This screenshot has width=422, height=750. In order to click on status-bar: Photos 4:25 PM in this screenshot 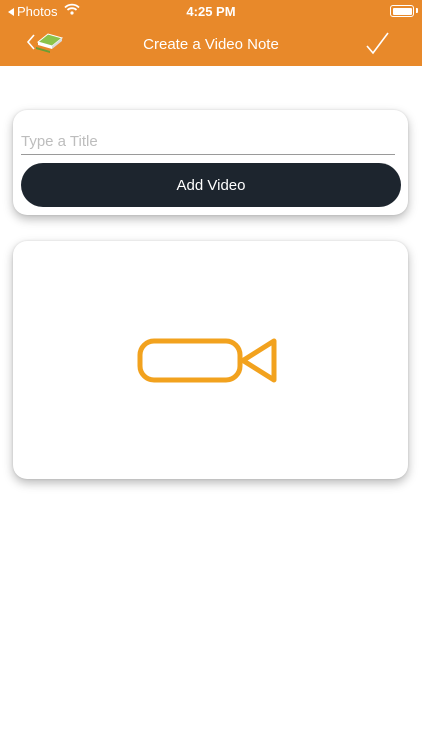, I will do `click(211, 11)`.